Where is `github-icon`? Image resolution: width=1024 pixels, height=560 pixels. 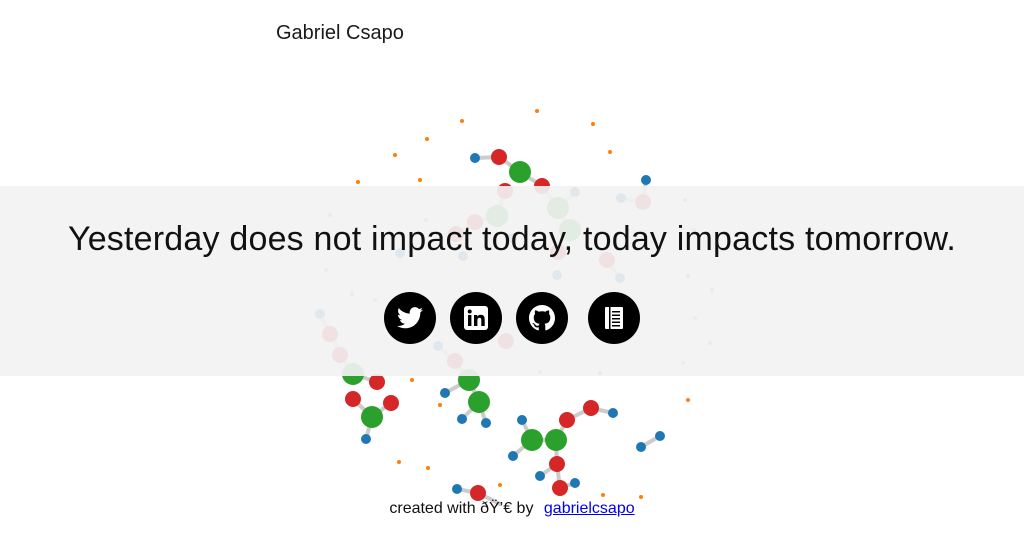
github-icon is located at coordinates (542, 318).